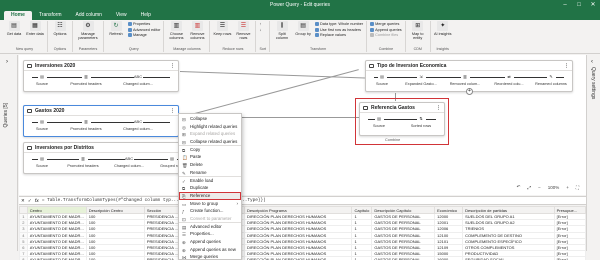  What do you see at coordinates (210, 256) in the screenshot?
I see `menu-item-merge-queries: ⋈ Merge queries` at bounding box center [210, 256].